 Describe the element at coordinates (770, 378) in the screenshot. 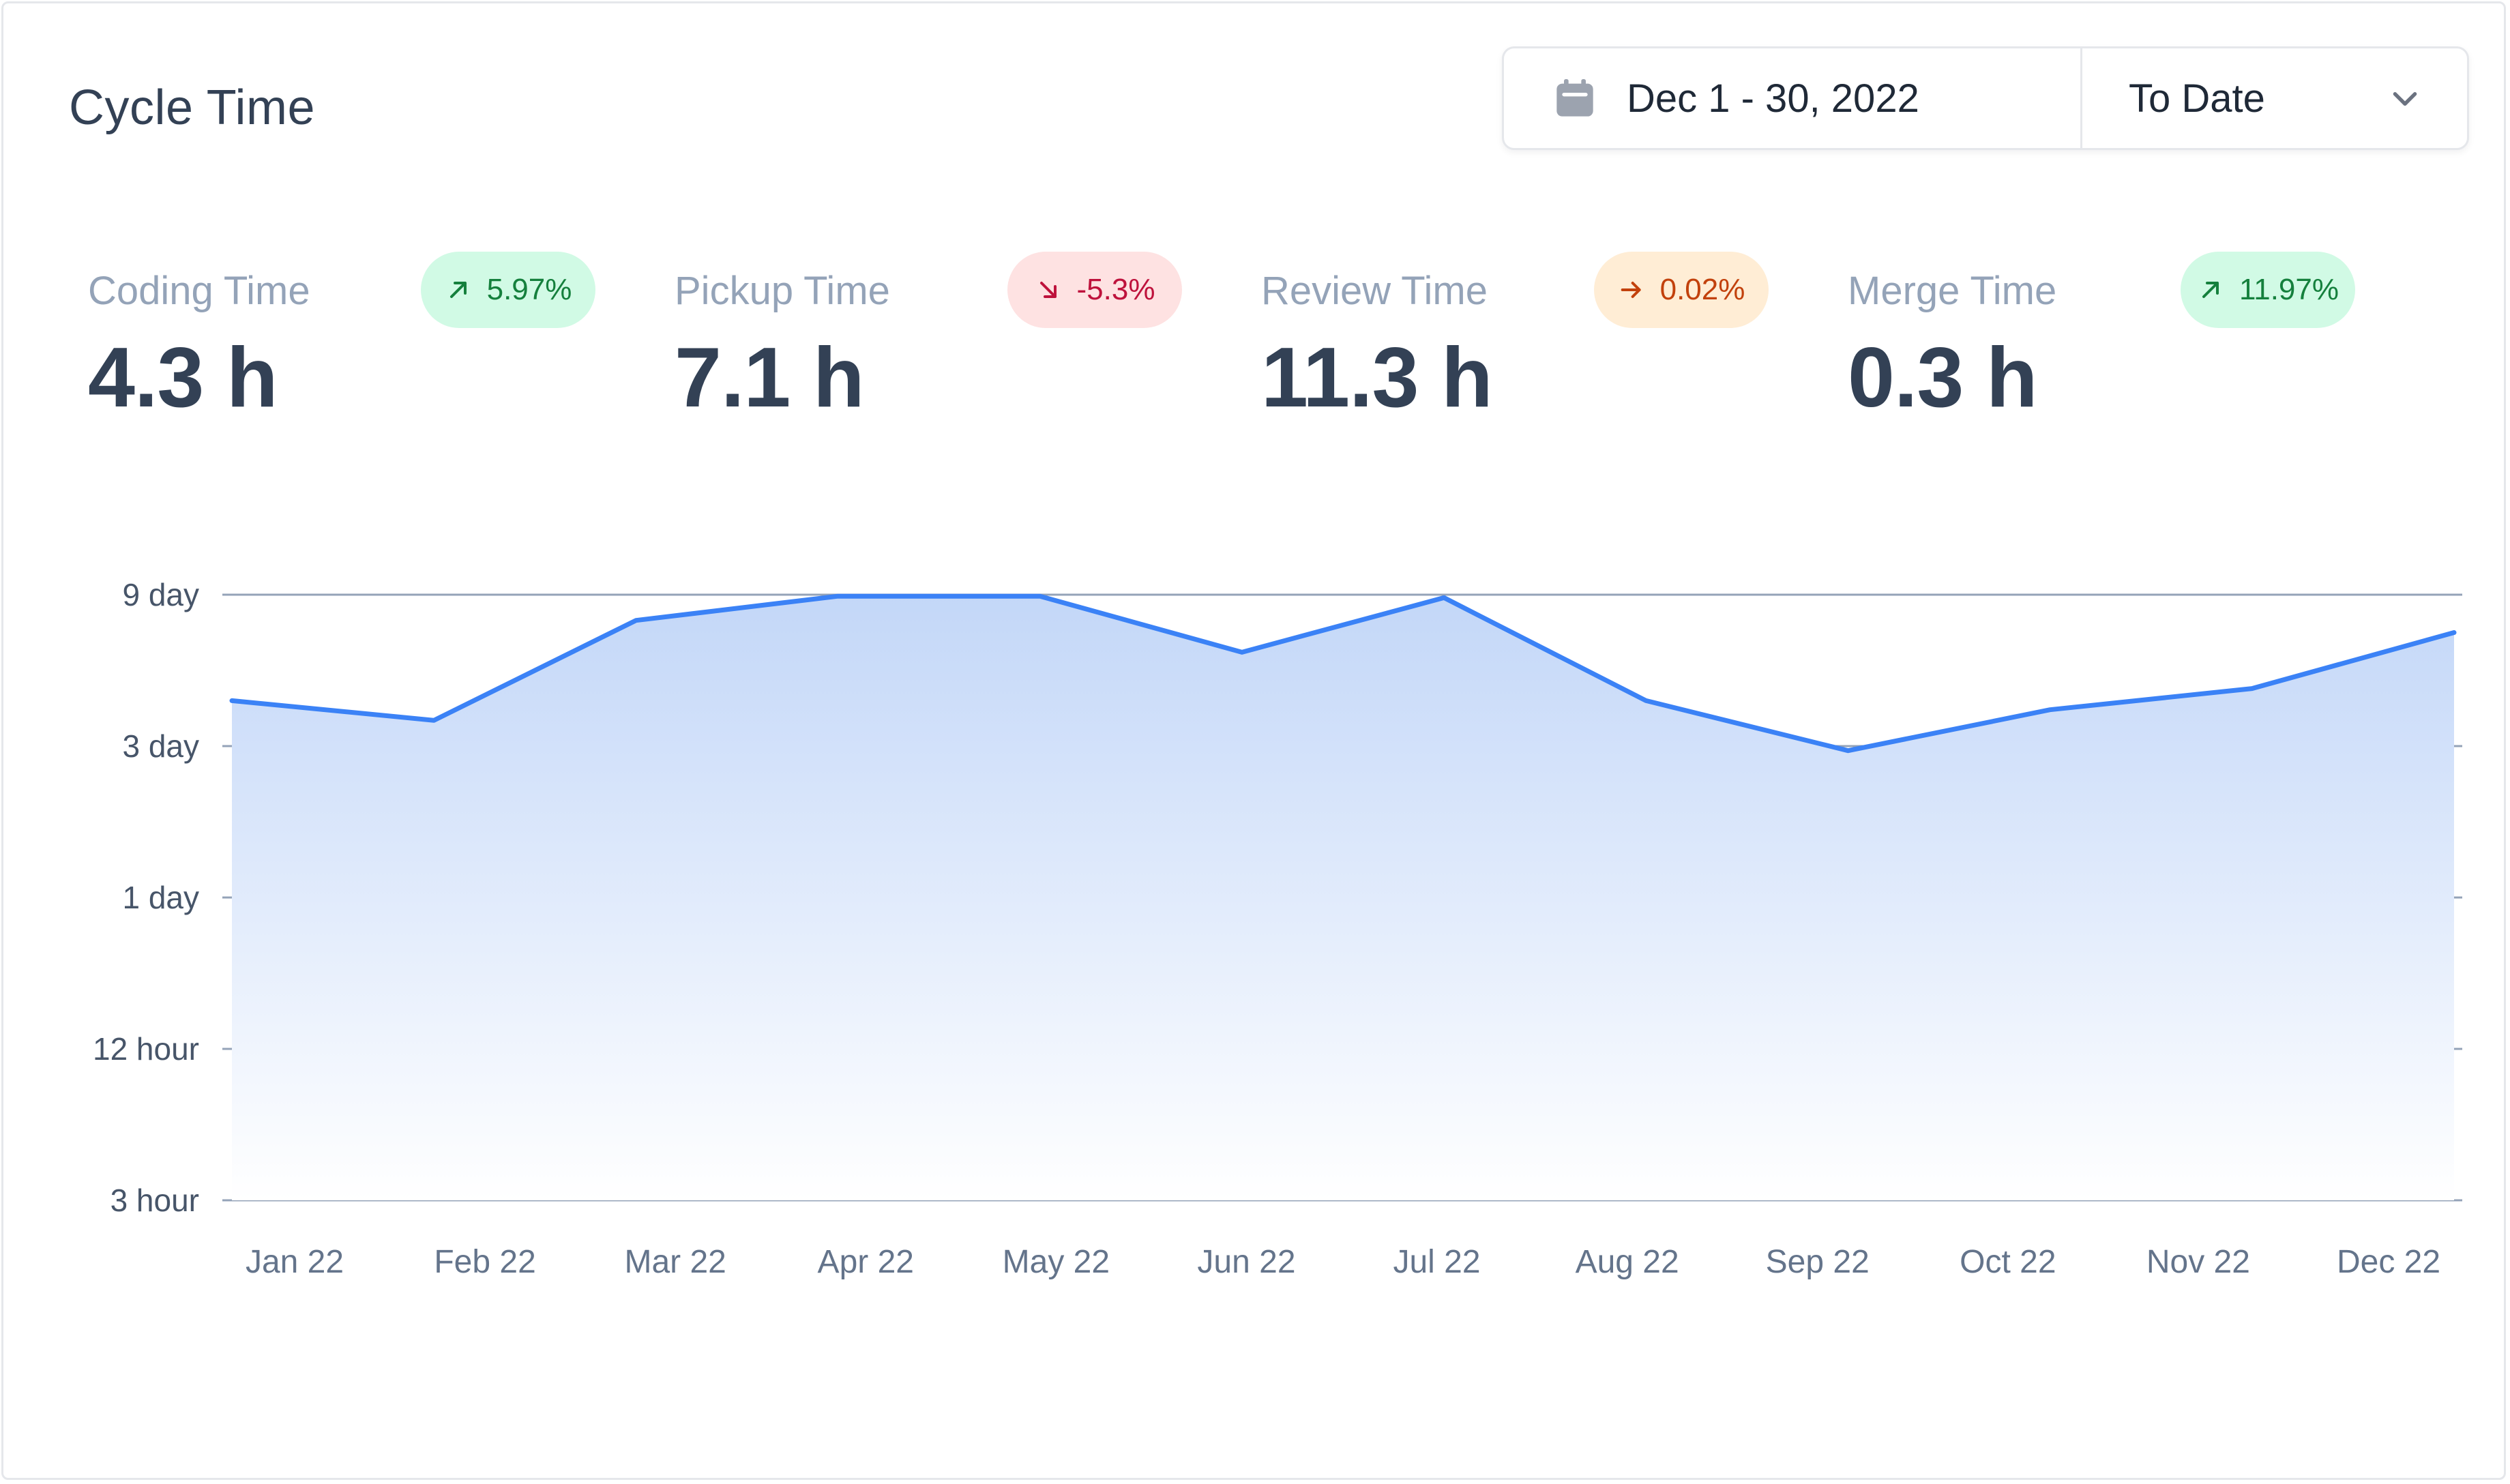

I see `metric-value: 7.1 h` at that location.